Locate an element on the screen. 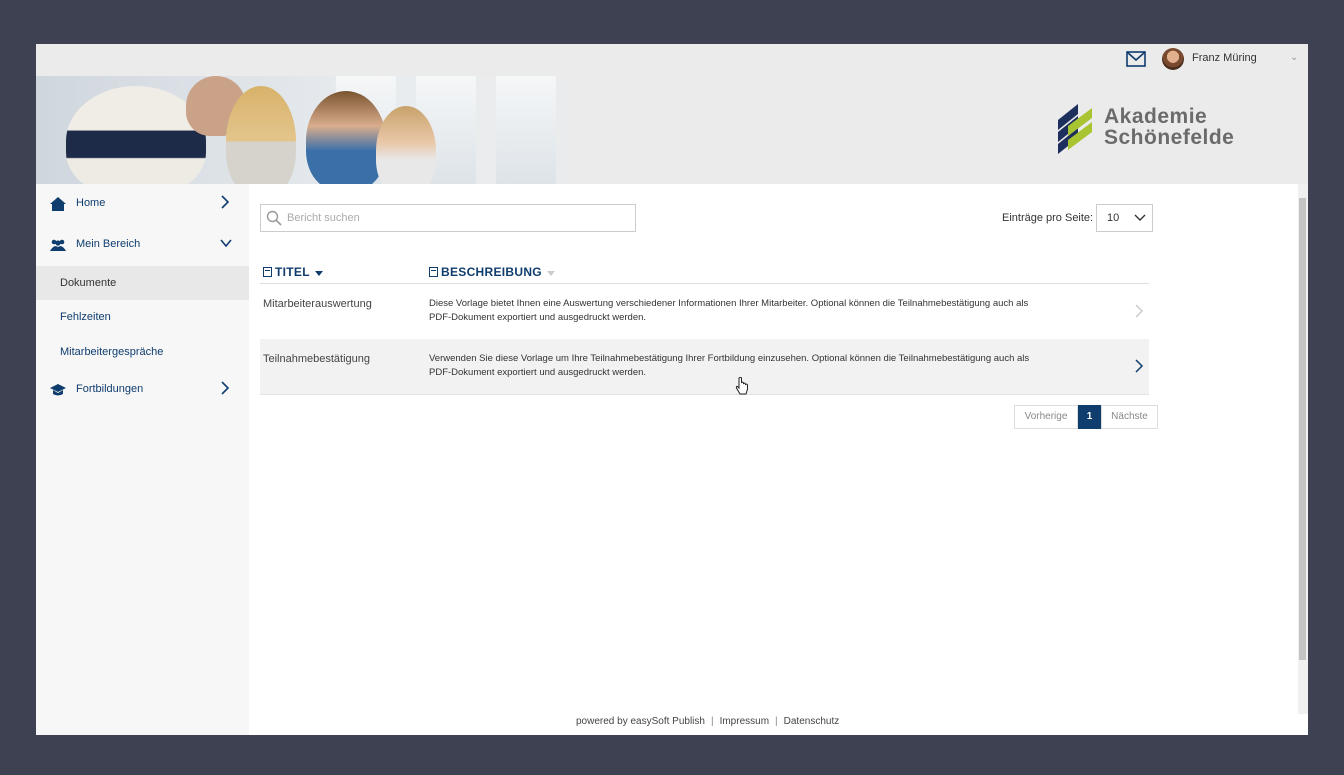 The image size is (1344, 775). pagination-prev-button: Vorherige is located at coordinates (1046, 417).